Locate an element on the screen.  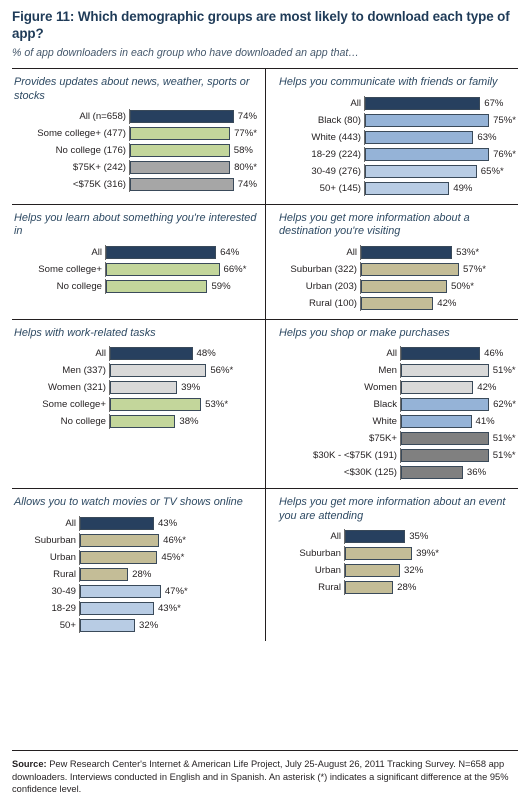
bar-value-label: 53%* is located at coordinates (217, 404).